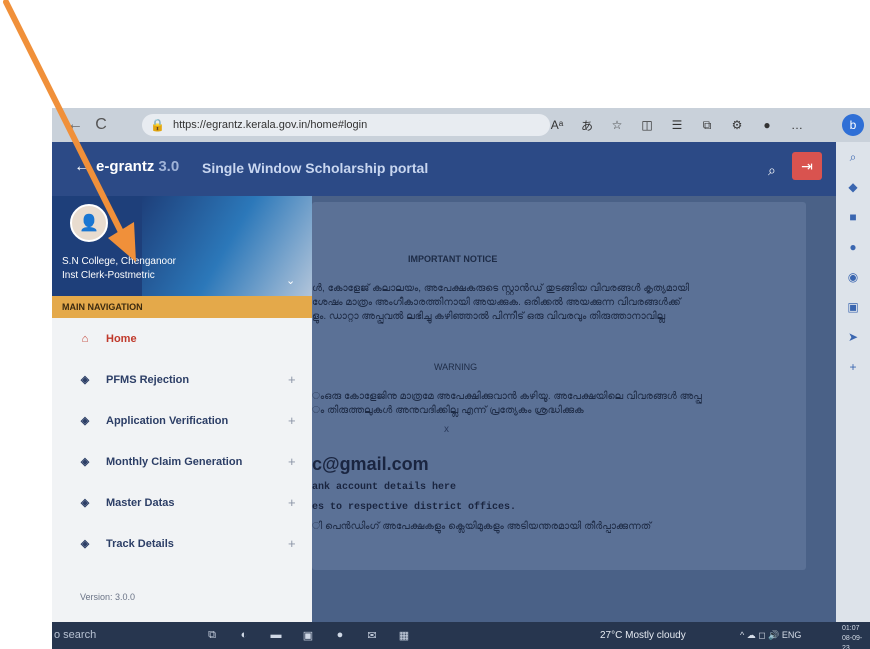 This screenshot has height=649, width=870. What do you see at coordinates (853, 217) in the screenshot?
I see `shopping-icon: ■` at bounding box center [853, 217].